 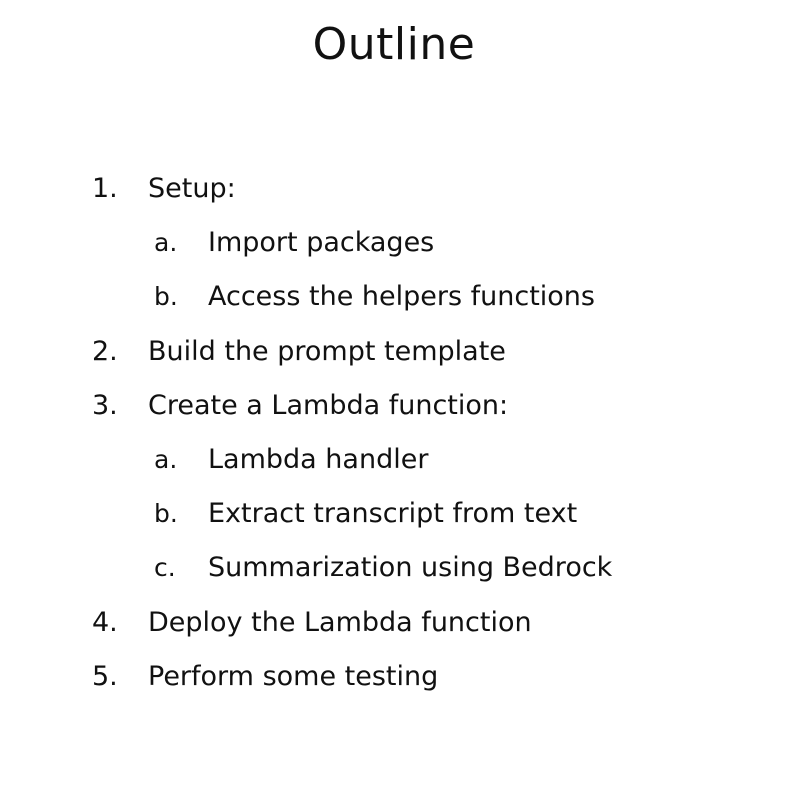 What do you see at coordinates (105, 351) in the screenshot?
I see `item-marker: 2.` at bounding box center [105, 351].